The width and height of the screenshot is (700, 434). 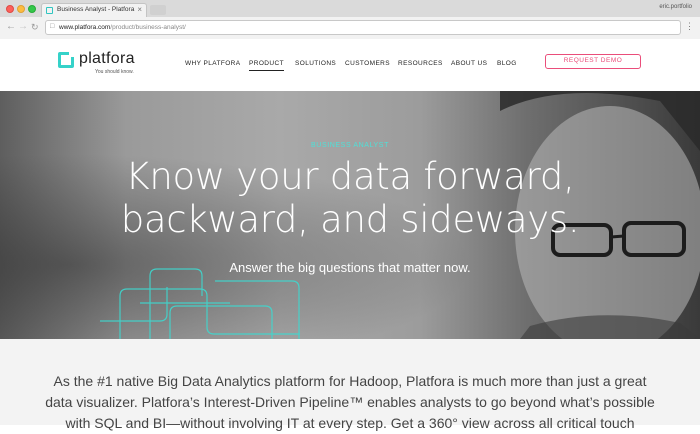 What do you see at coordinates (21, 9) in the screenshot?
I see `minimize-window-button` at bounding box center [21, 9].